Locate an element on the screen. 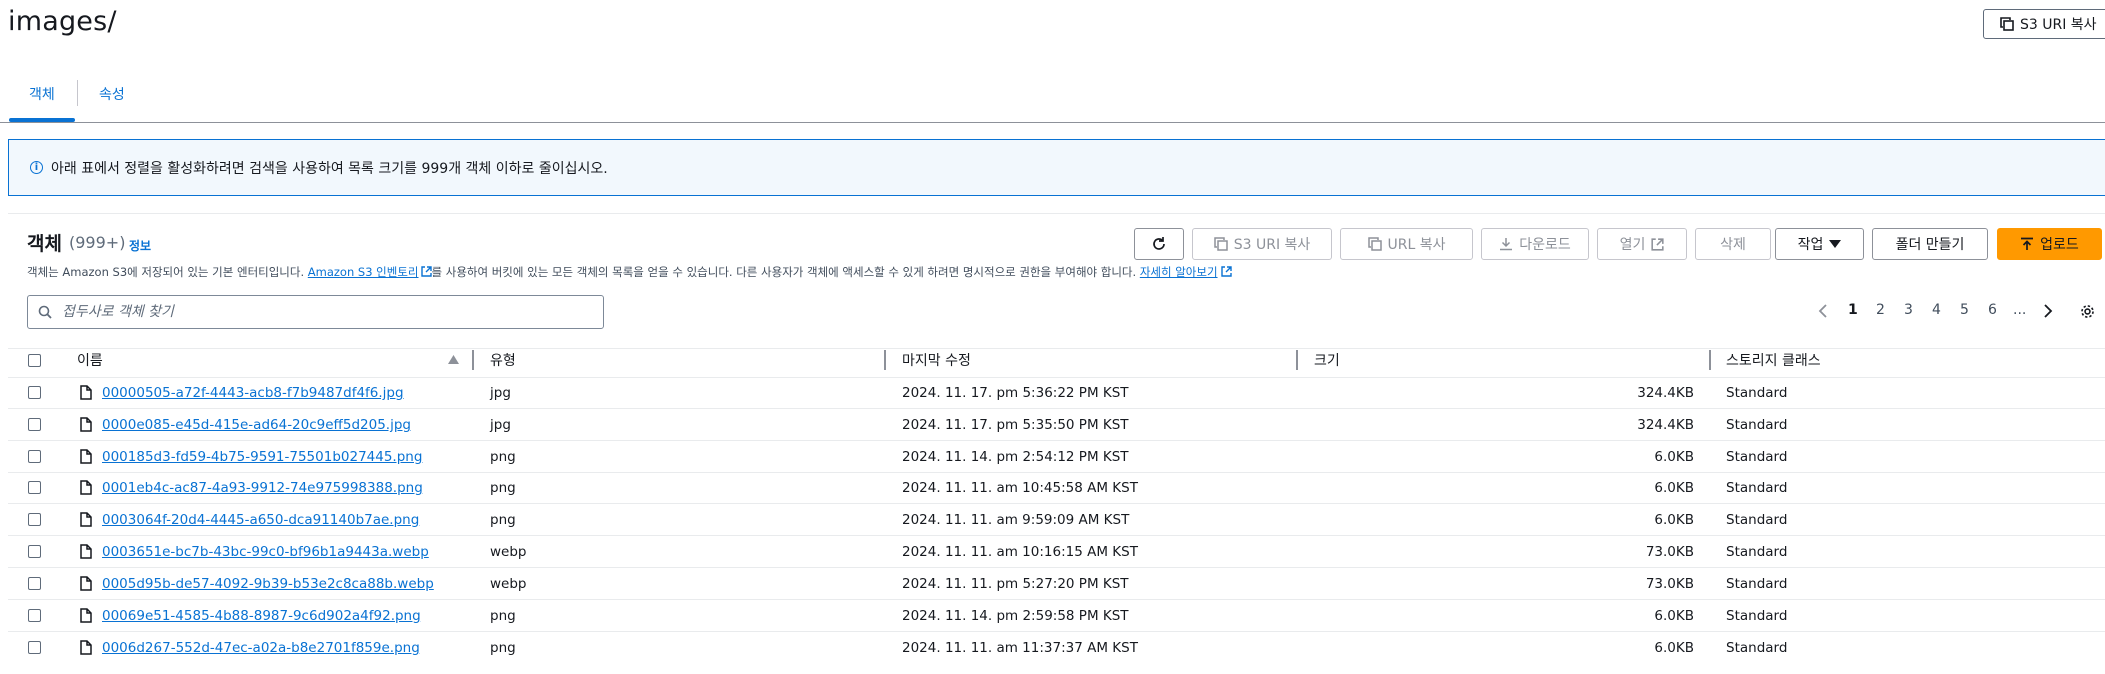 This screenshot has width=2105, height=674. object-name-link: 0001eb4c-ac87-4a93-9912-74e975998388.png is located at coordinates (262, 488).